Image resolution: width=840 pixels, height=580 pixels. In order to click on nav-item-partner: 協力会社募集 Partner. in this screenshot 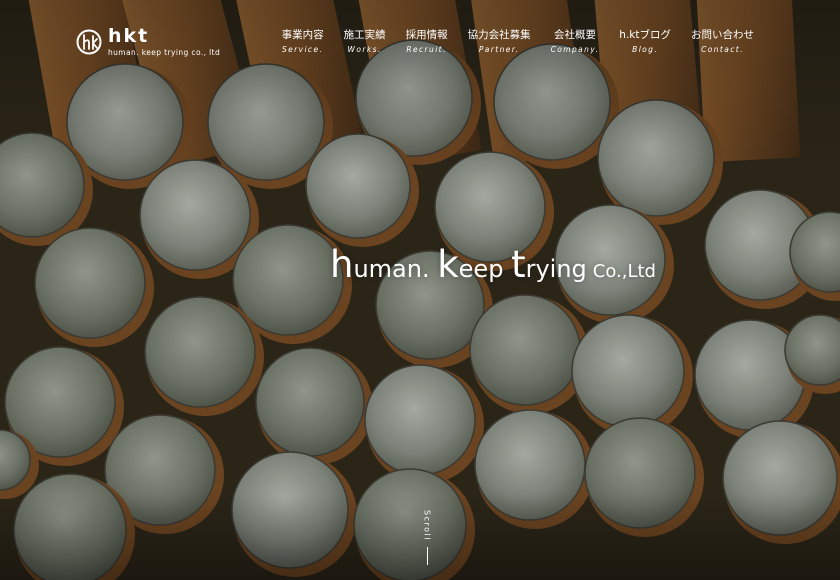, I will do `click(499, 42)`.